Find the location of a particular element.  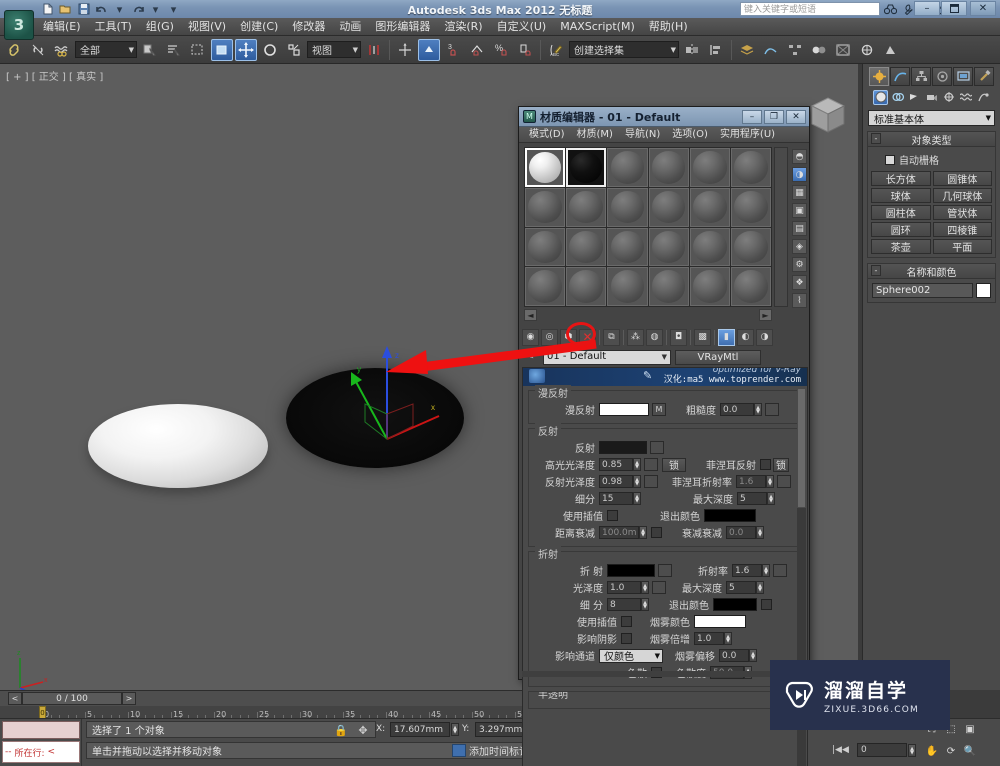

material-editor-close: ✕ is located at coordinates (796, 116).